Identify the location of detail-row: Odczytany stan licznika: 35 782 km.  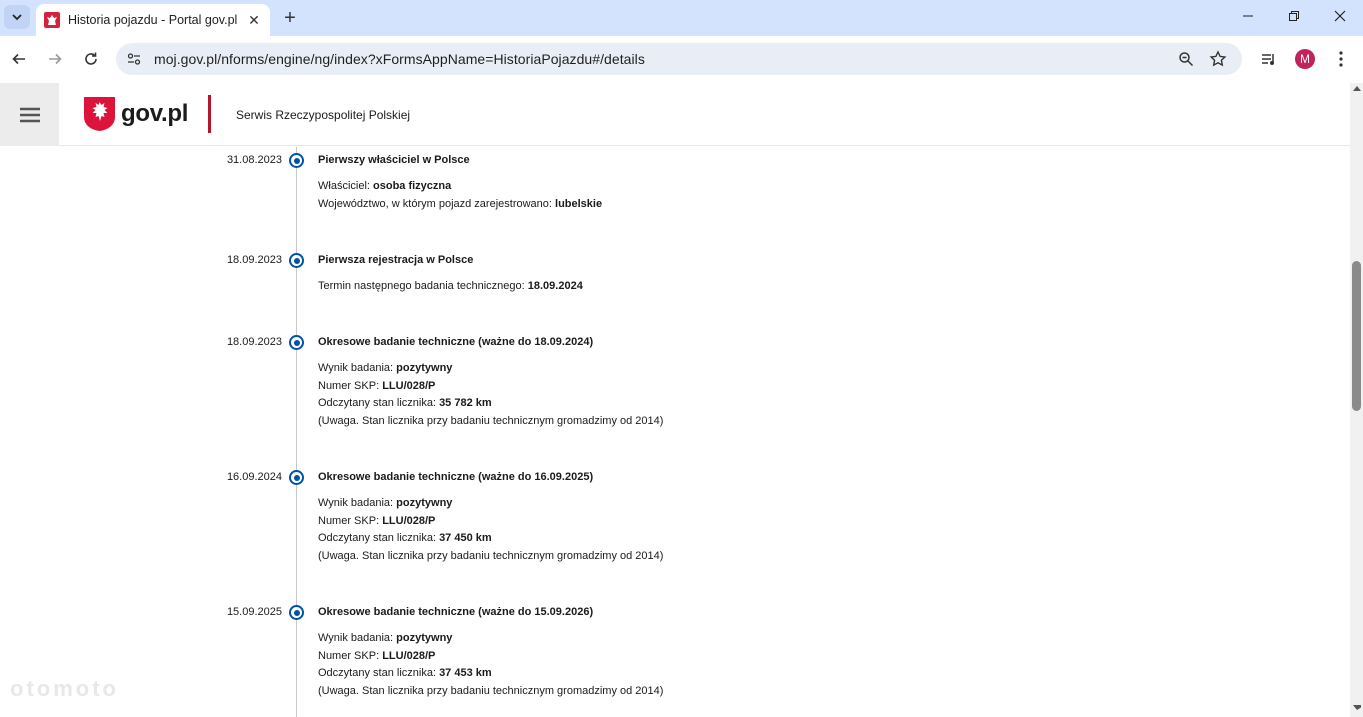
(490, 404).